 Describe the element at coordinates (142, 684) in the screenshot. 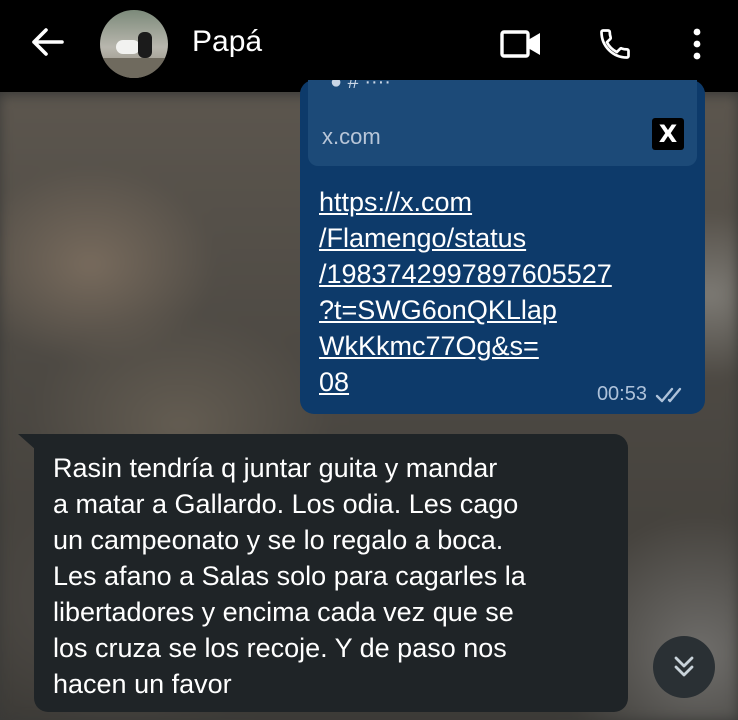

I see `message-line: hacen un favor` at that location.